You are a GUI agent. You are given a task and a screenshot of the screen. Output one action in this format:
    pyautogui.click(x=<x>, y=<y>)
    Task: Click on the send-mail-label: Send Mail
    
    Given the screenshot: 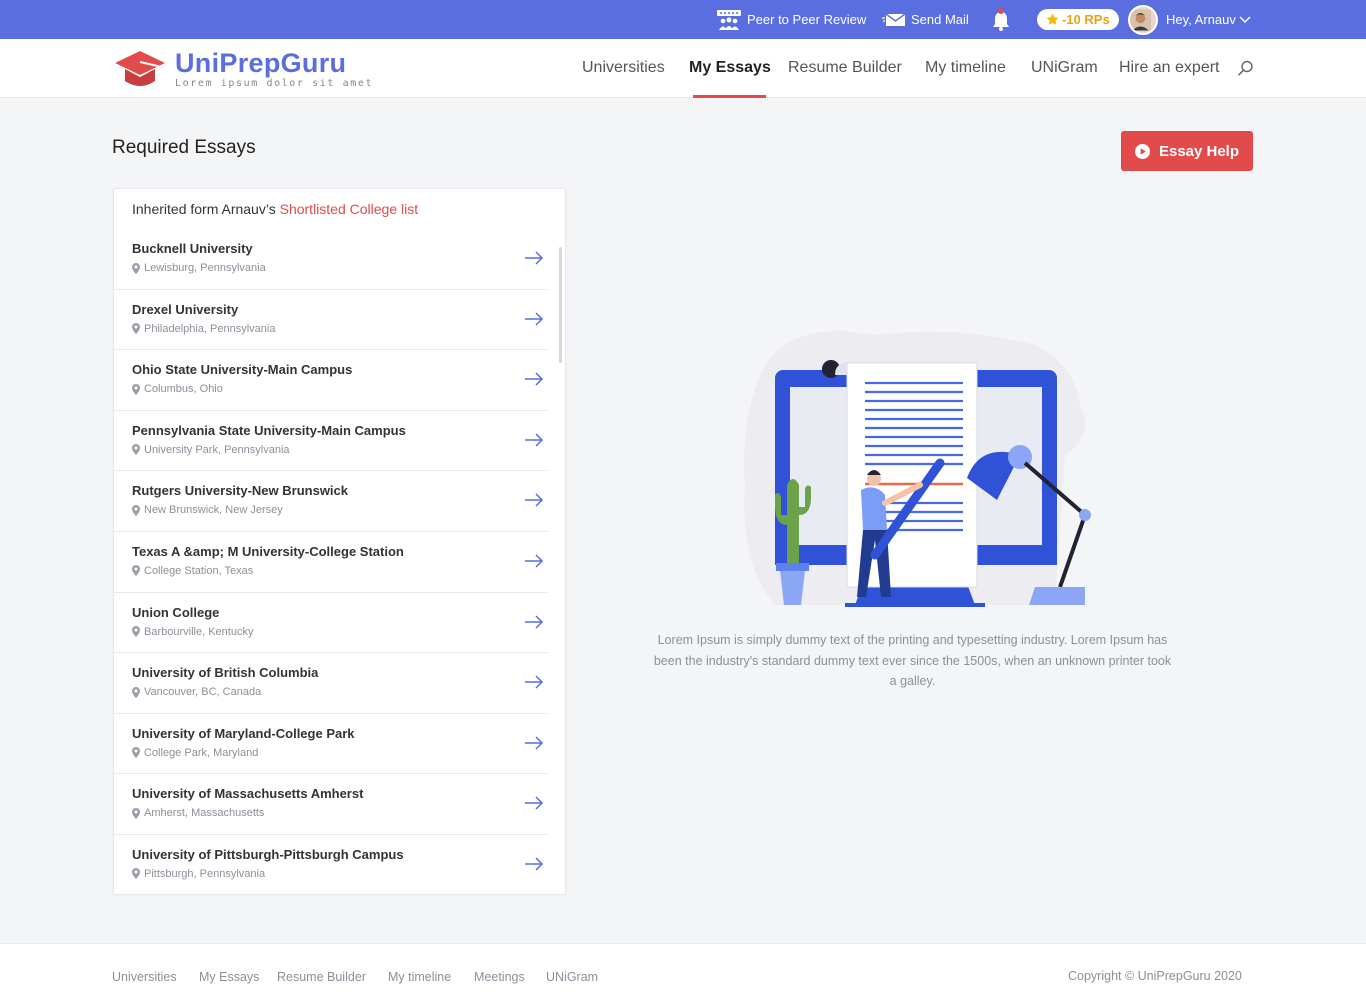 What is the action you would take?
    pyautogui.click(x=940, y=19)
    